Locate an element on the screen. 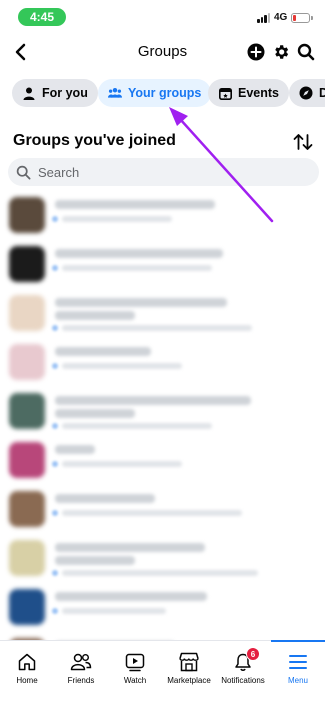  watch-icon is located at coordinates (135, 662).